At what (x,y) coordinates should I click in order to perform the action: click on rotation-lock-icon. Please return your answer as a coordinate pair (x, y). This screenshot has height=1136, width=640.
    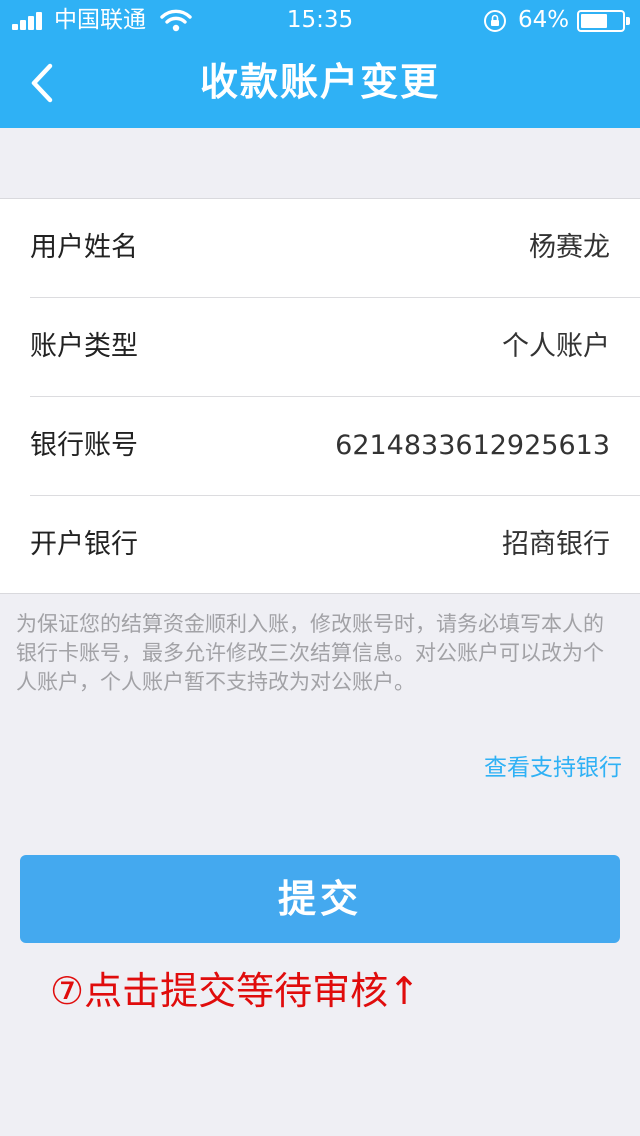
    Looking at the image, I should click on (495, 21).